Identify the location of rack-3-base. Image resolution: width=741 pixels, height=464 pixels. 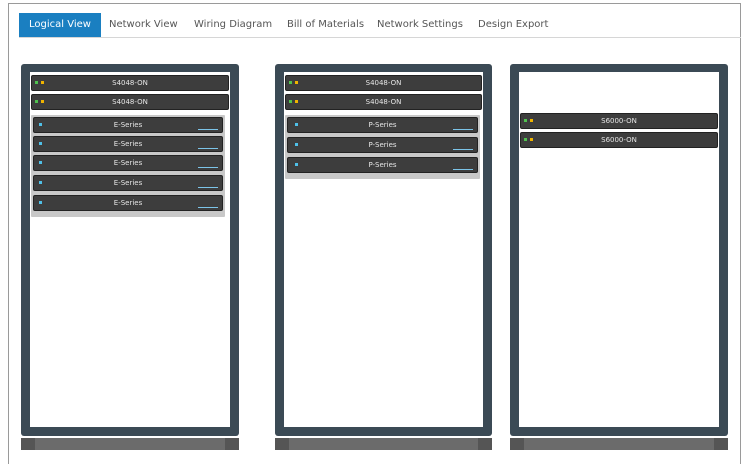
(619, 444).